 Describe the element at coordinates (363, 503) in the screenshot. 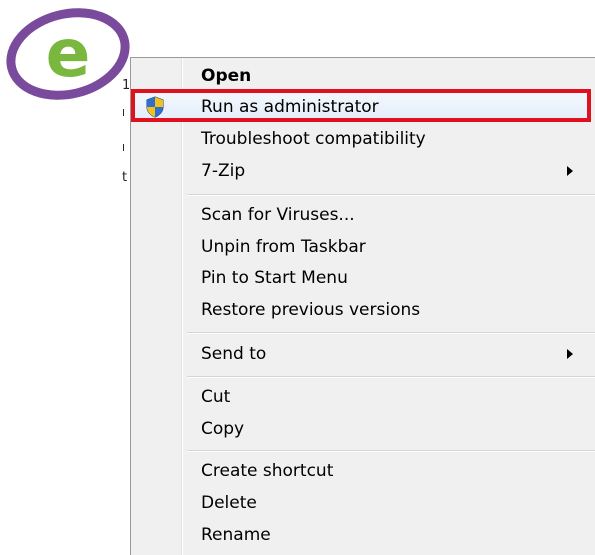

I see `menu-item-delete: Delete` at that location.